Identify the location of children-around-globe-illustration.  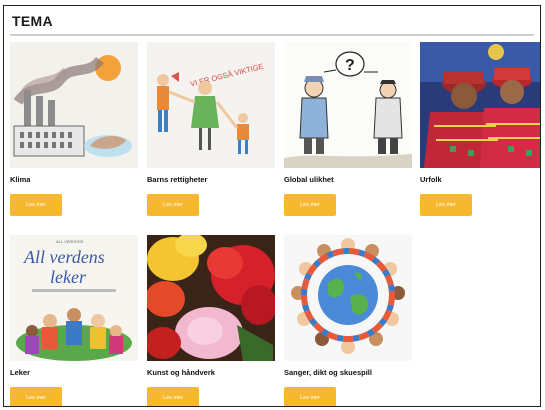
(348, 298).